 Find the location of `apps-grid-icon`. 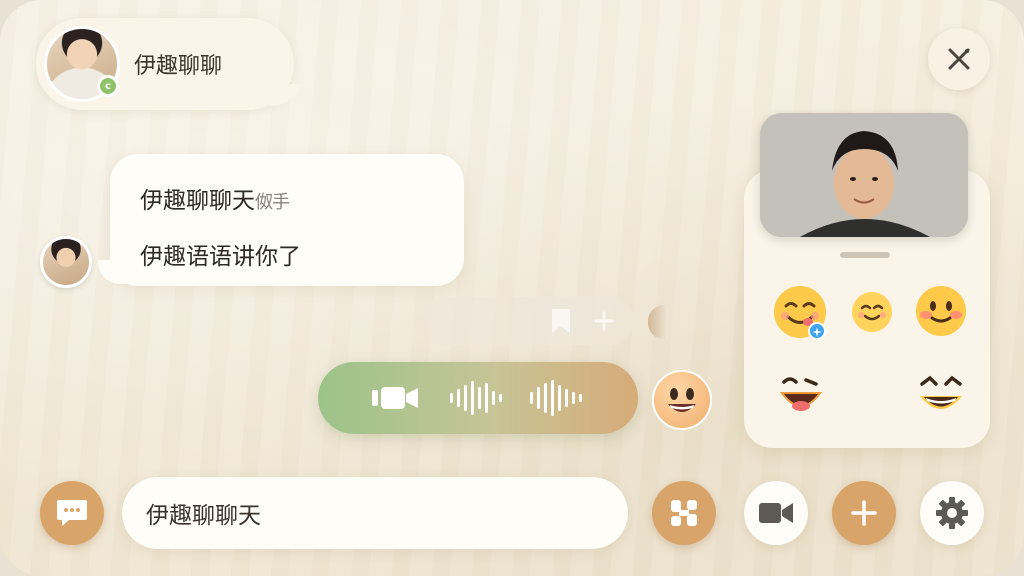

apps-grid-icon is located at coordinates (684, 513).